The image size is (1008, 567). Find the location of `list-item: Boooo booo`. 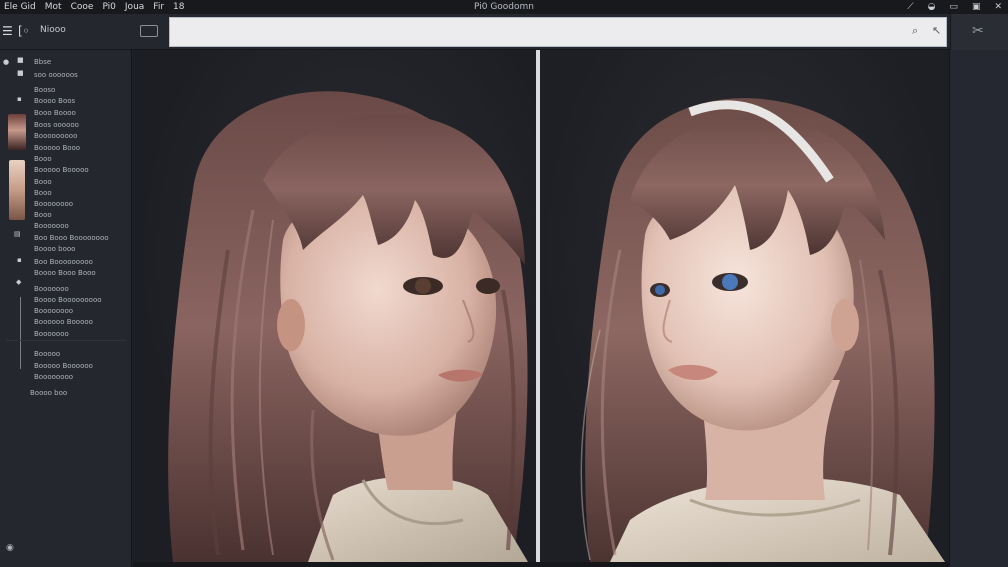

list-item: Boooo booo is located at coordinates (54, 249).